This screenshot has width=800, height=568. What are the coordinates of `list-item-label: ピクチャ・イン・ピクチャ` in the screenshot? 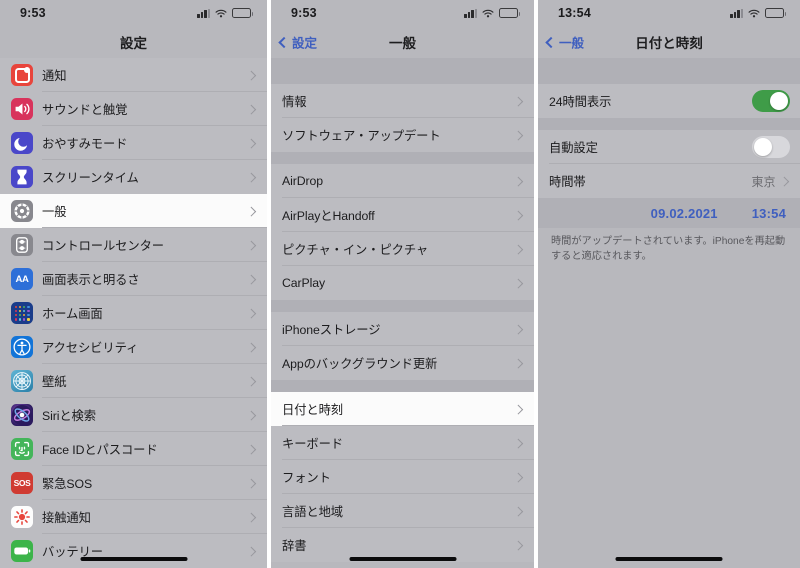 It's located at (355, 250).